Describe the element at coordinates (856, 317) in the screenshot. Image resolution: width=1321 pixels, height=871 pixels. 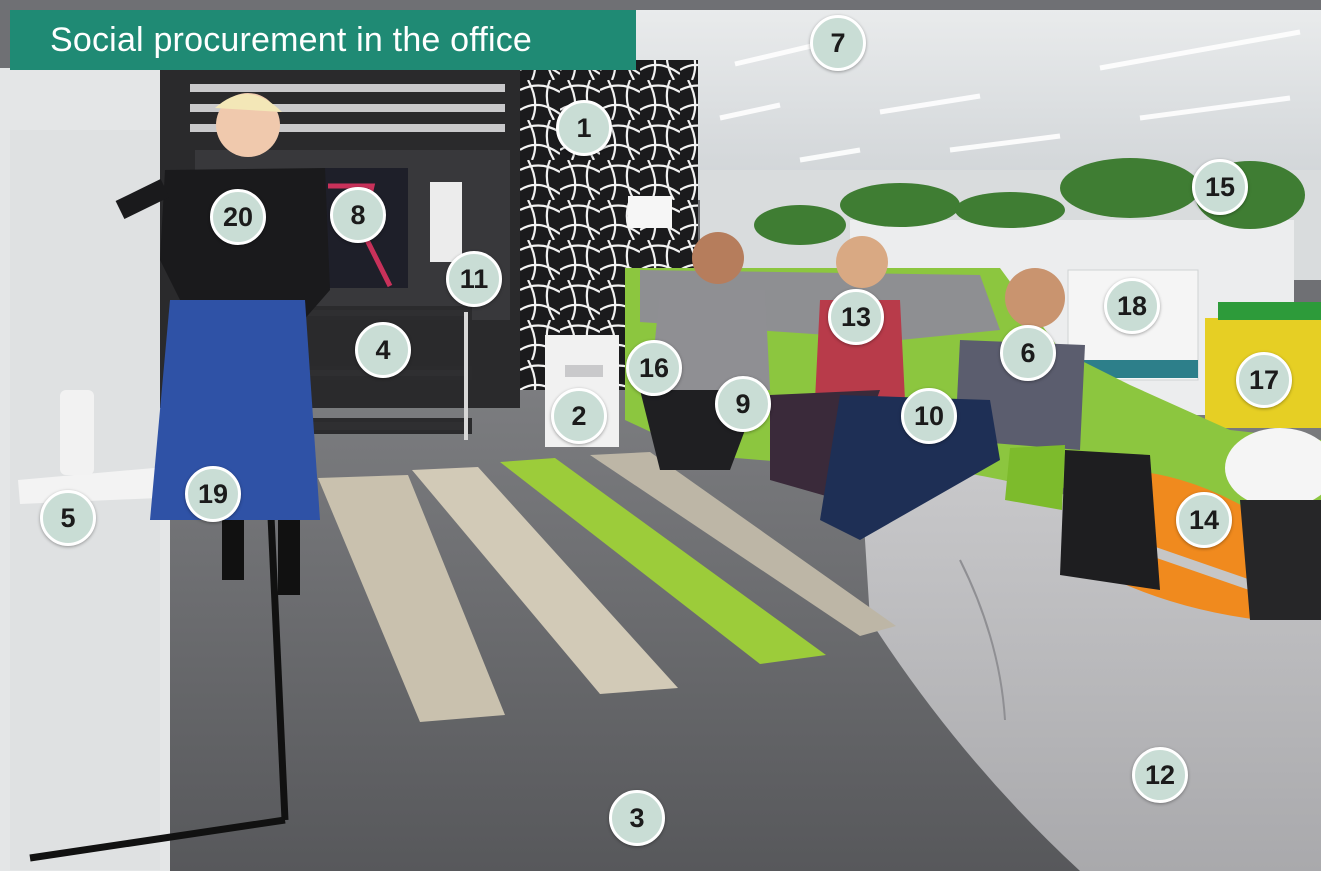
I see `number-marker-13: 13` at that location.